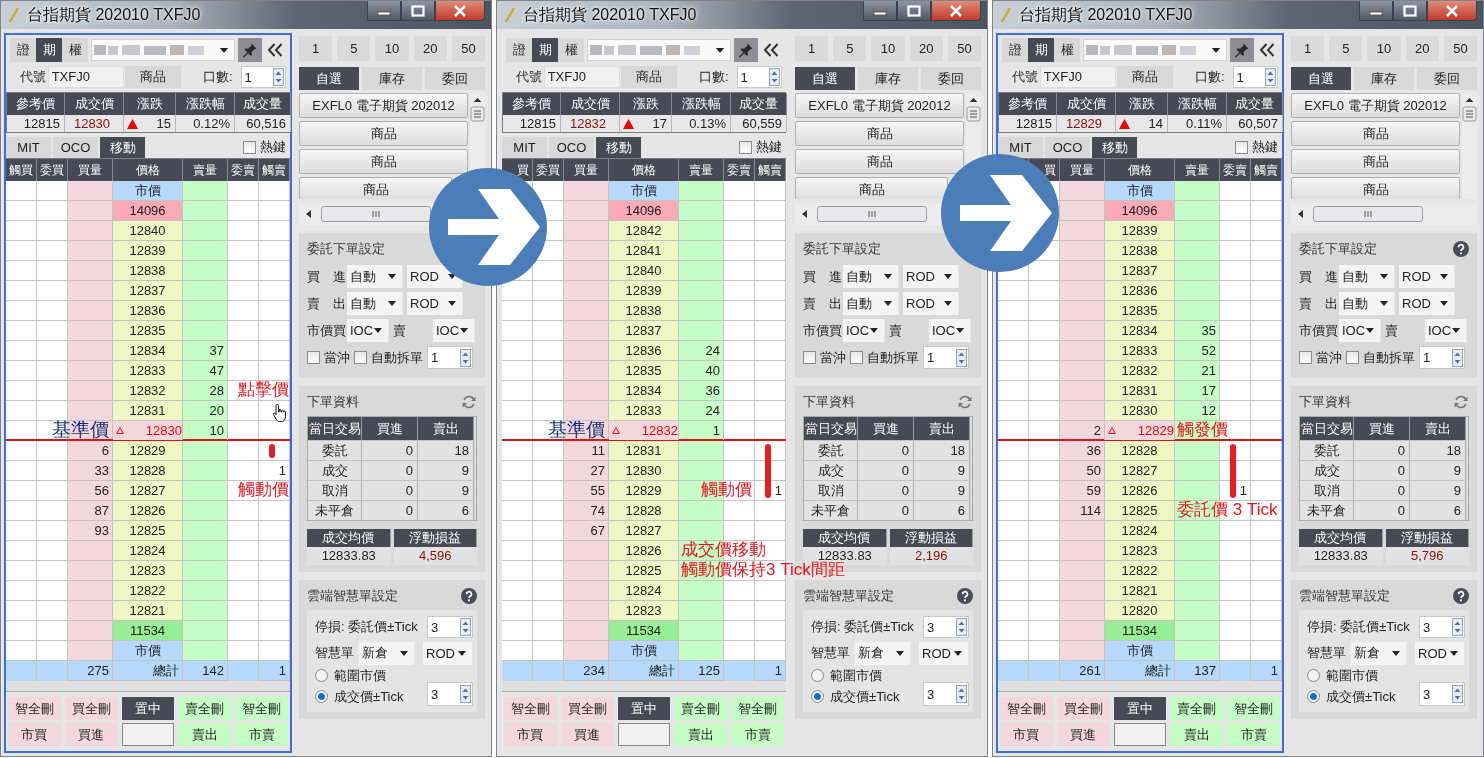 This screenshot has width=1484, height=758. I want to click on maximize-button, so click(1410, 11).